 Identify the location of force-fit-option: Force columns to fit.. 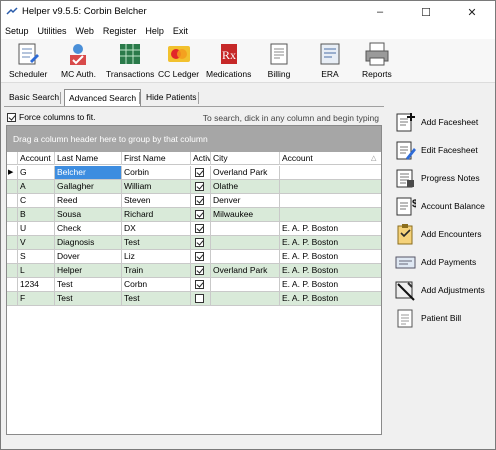
(51, 117).